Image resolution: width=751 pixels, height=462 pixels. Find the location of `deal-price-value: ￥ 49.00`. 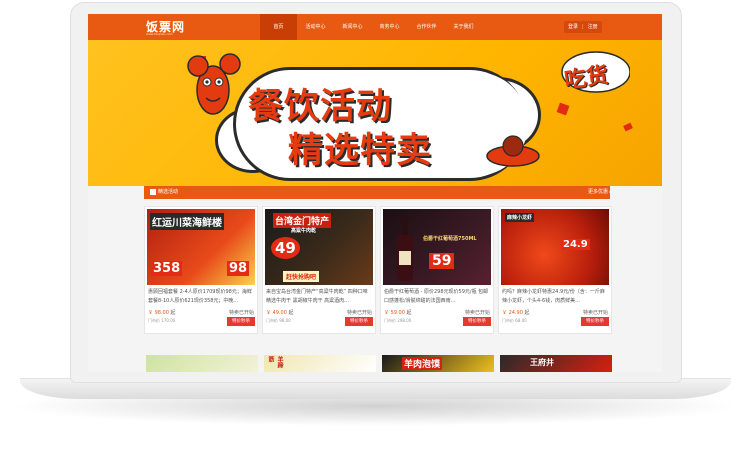

deal-price-value: ￥ 49.00 is located at coordinates (276, 313).